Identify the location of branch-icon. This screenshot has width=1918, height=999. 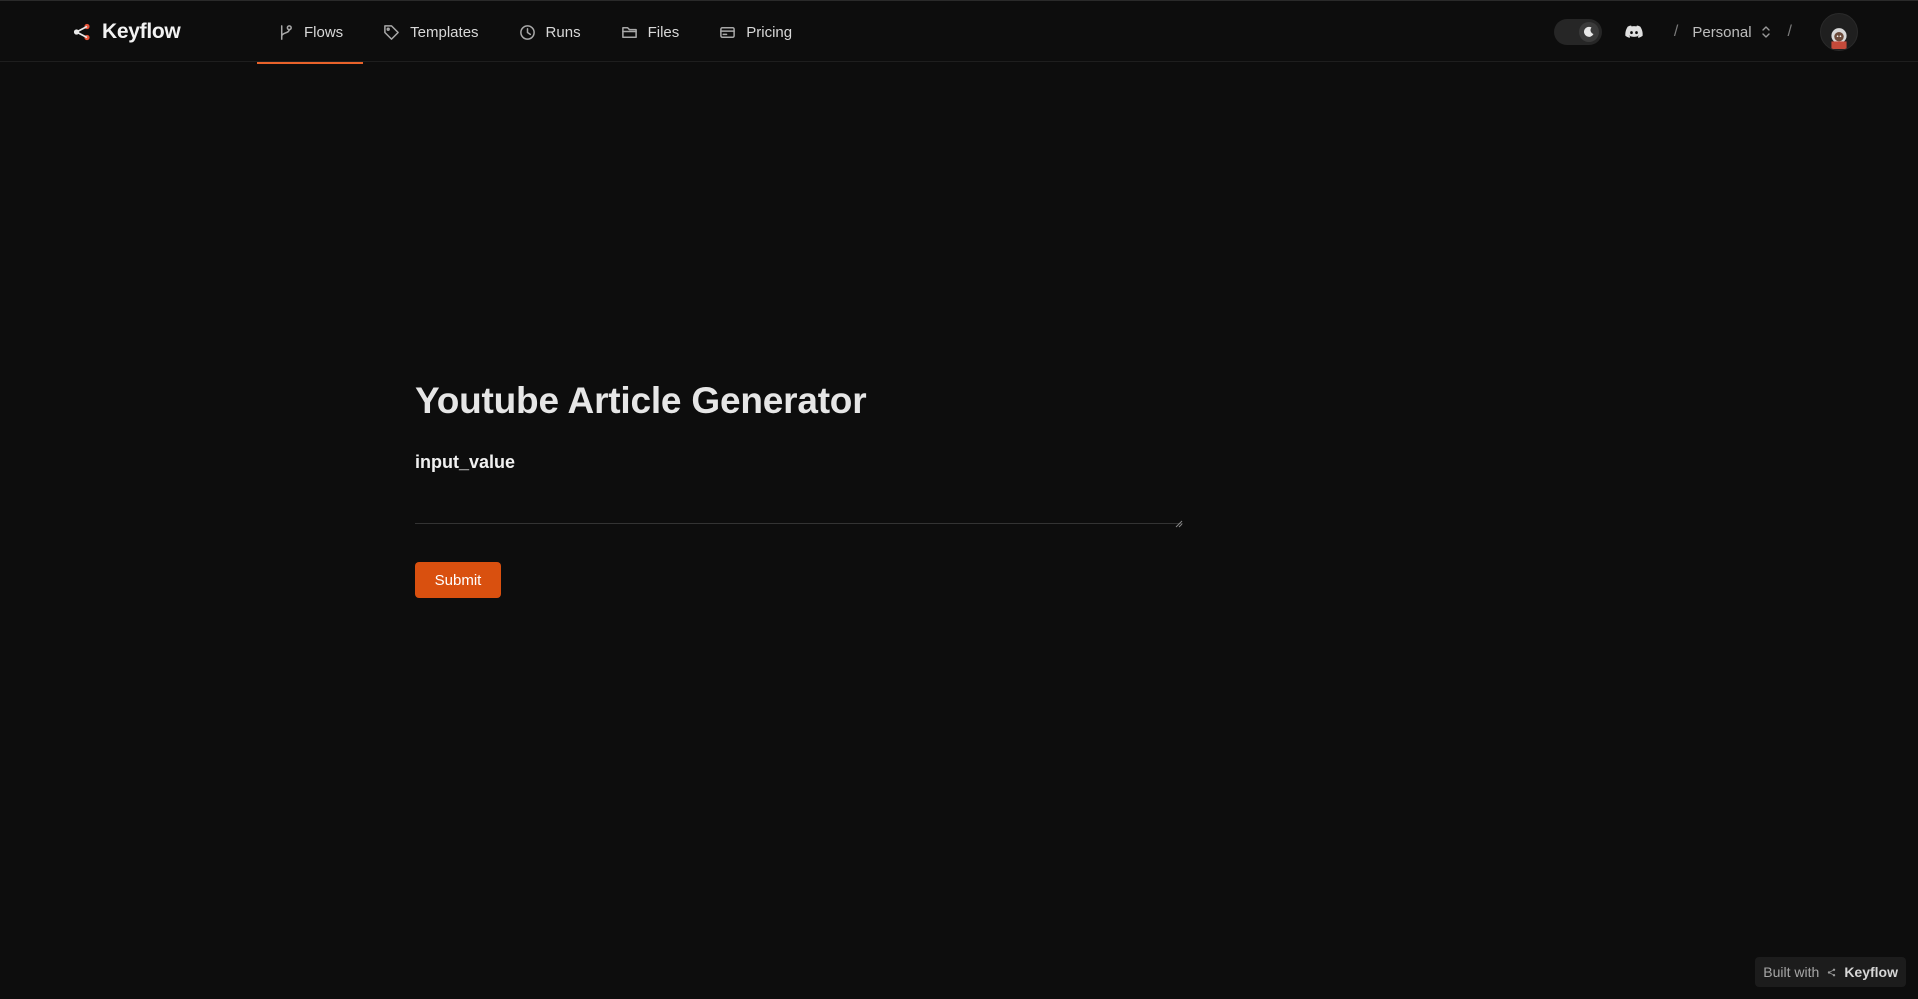
(286, 32).